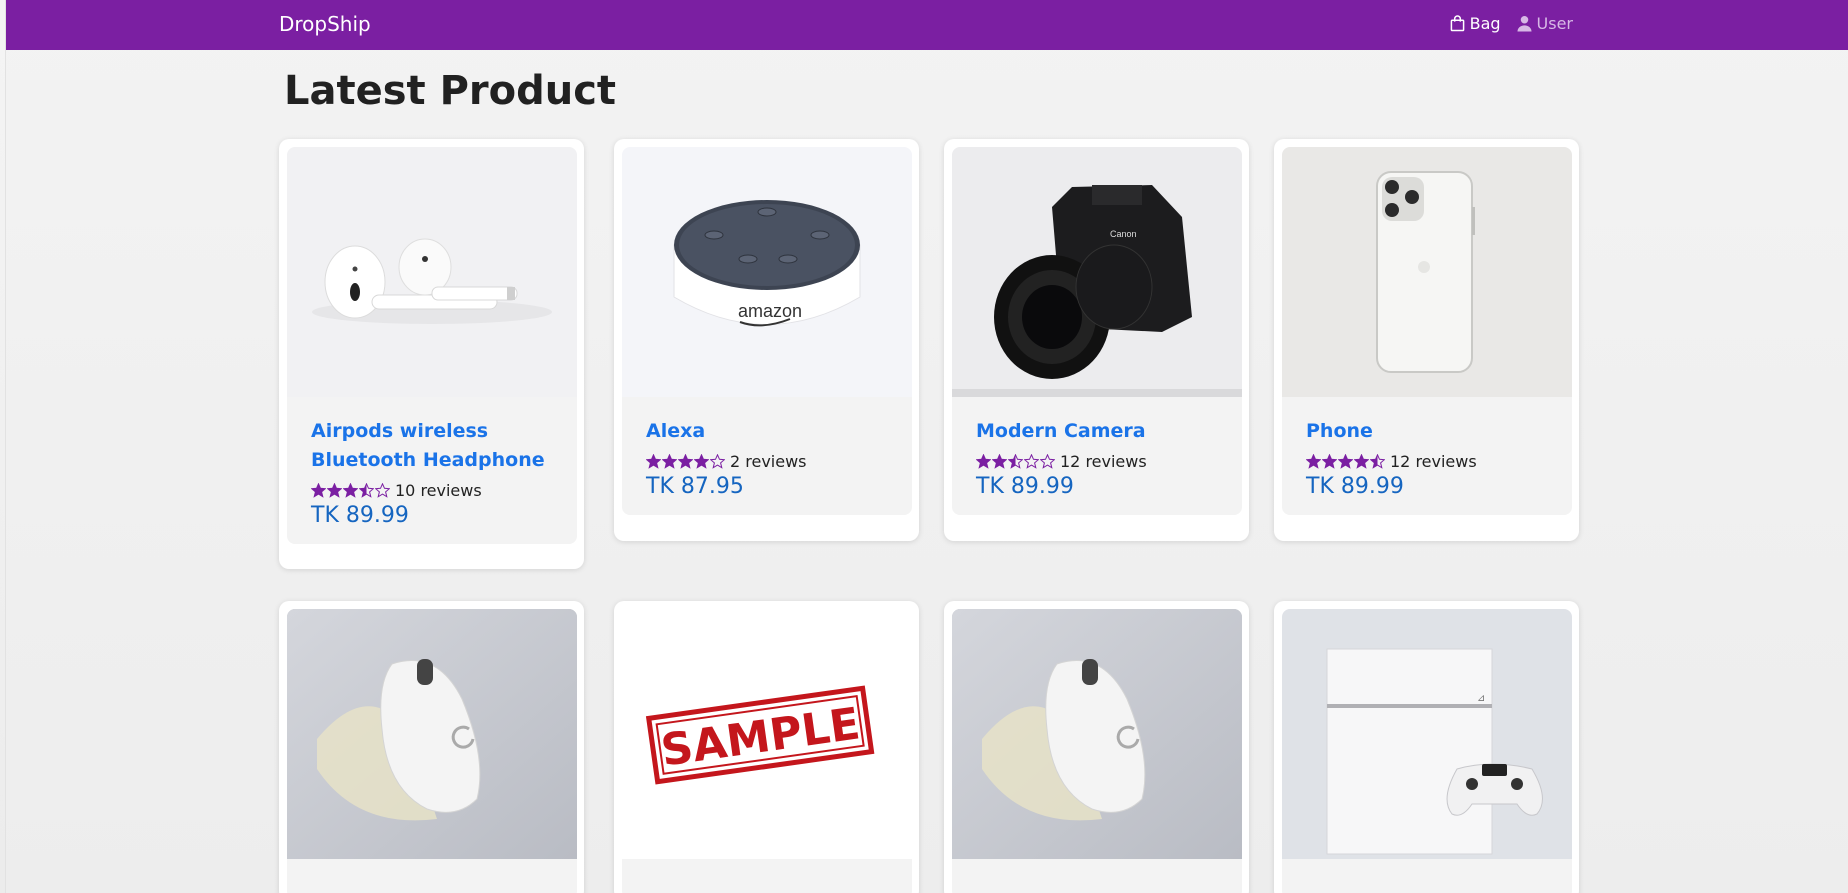  I want to click on rating: 2 reviews, so click(767, 461).